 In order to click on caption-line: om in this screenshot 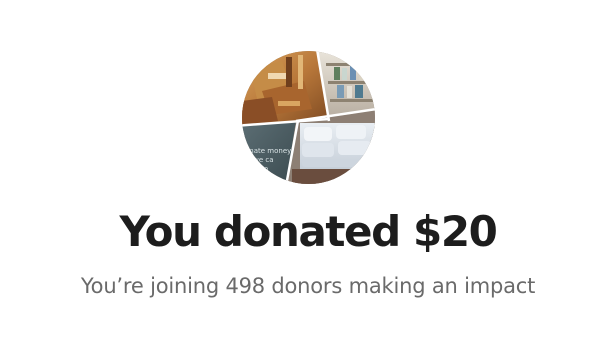, I will do `click(250, 178)`.